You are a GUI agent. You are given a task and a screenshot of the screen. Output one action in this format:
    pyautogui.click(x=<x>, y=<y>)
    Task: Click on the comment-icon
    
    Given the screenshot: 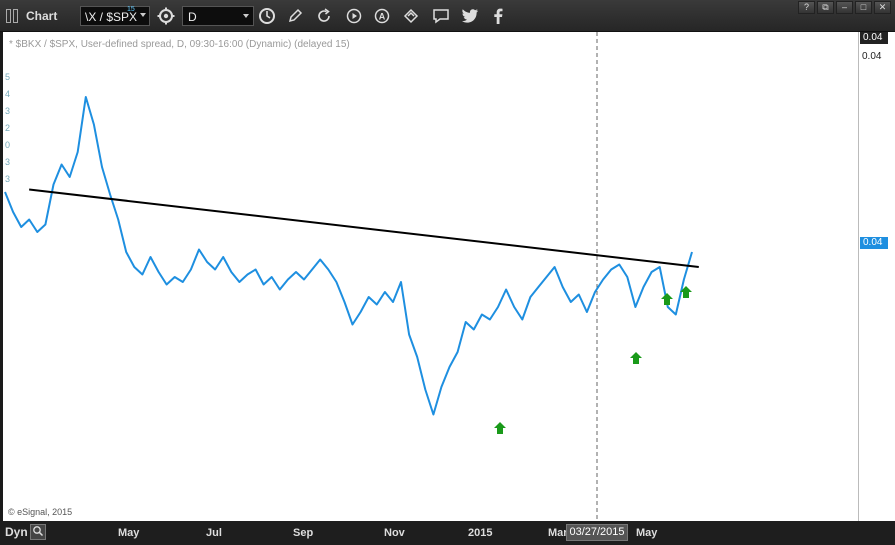 What is the action you would take?
    pyautogui.click(x=441, y=16)
    